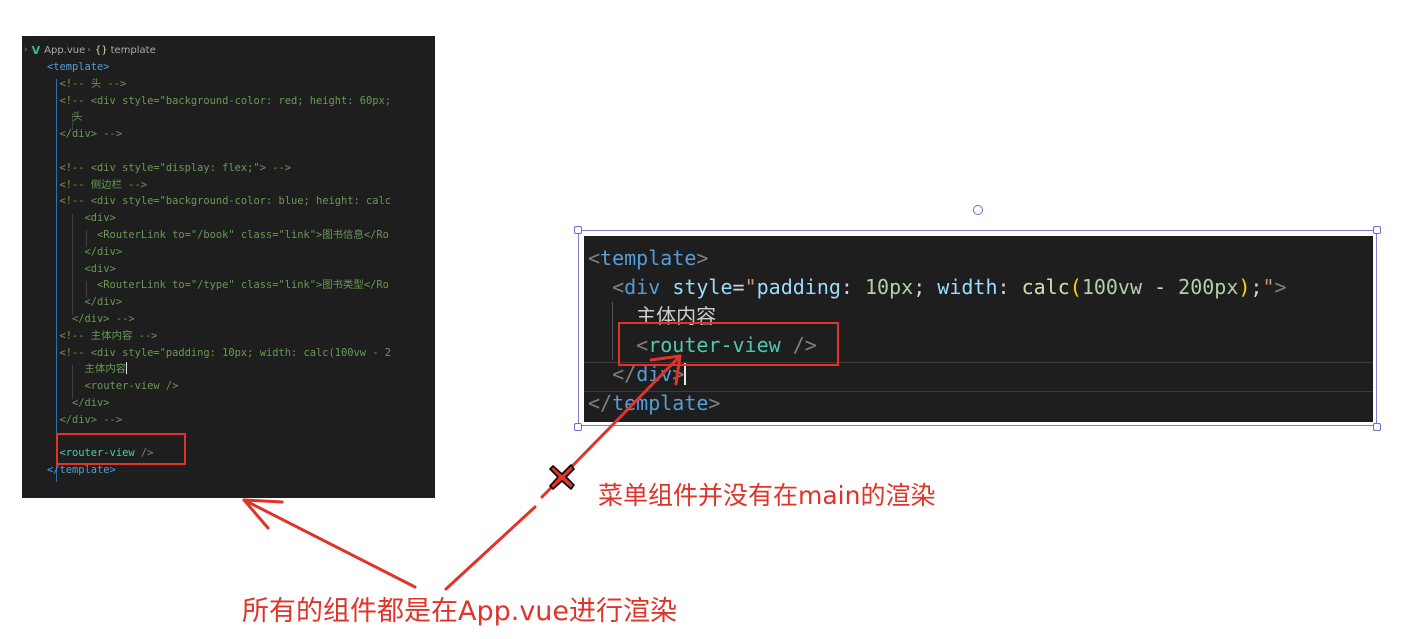  What do you see at coordinates (329, 543) in the screenshot?
I see `arrow-left-line` at bounding box center [329, 543].